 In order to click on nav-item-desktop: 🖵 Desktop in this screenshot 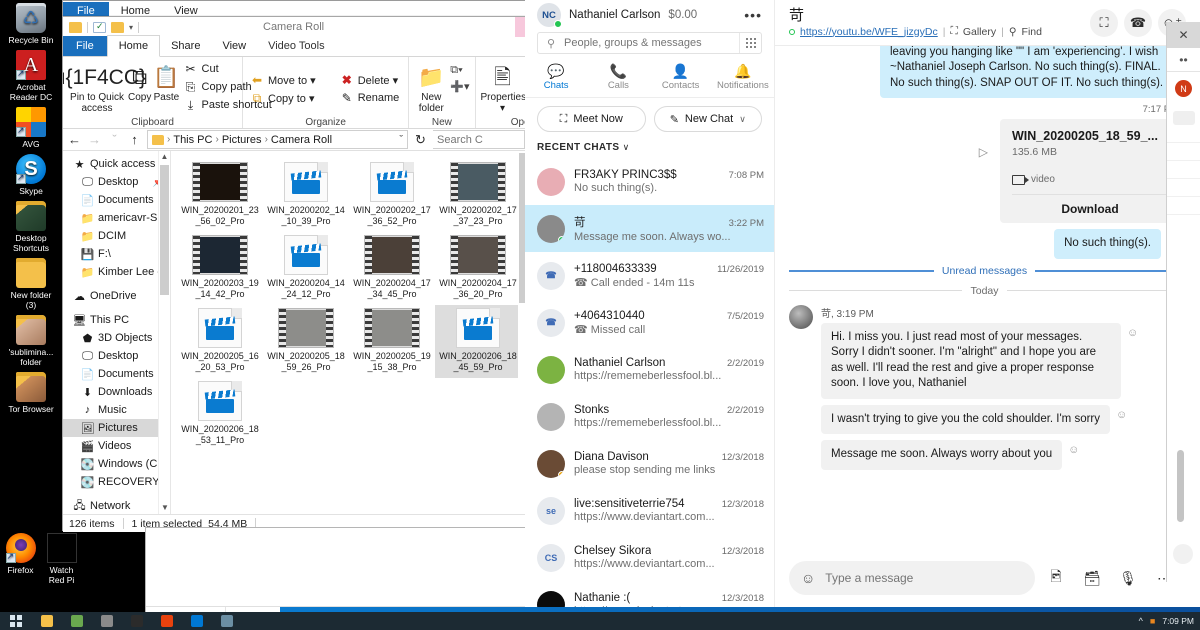, I will do `click(116, 356)`.